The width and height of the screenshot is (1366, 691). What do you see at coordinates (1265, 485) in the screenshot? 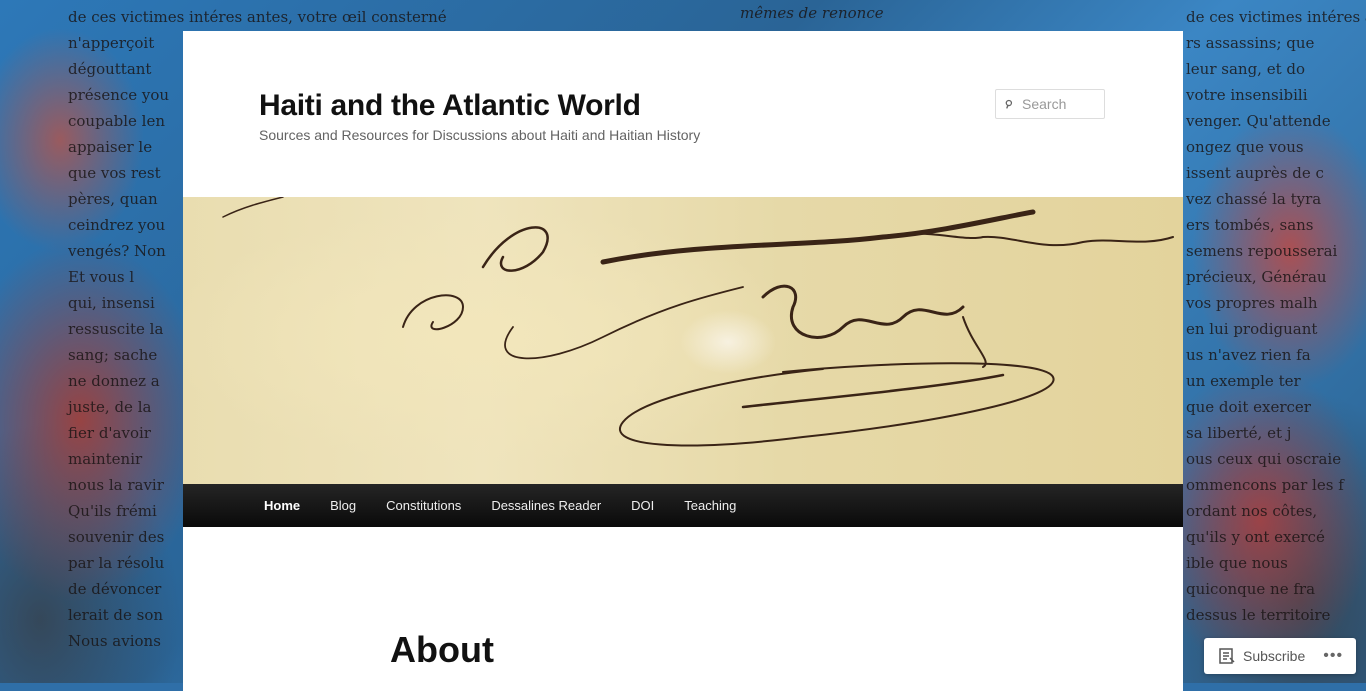
I see `background-text-line: ommencons par les f` at bounding box center [1265, 485].